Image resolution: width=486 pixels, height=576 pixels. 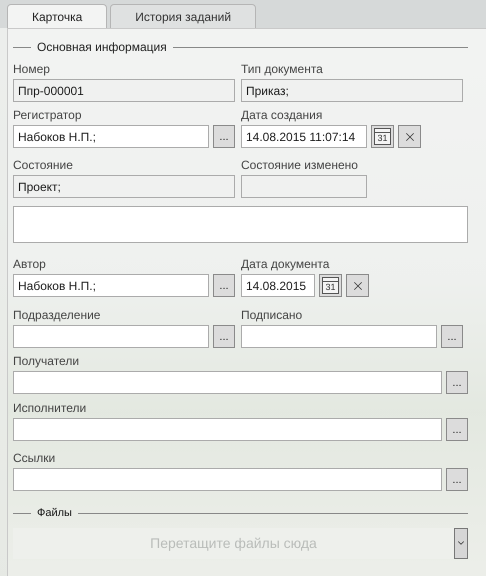 What do you see at coordinates (278, 285) in the screenshot?
I see `date-field: 14.08.2015` at bounding box center [278, 285].